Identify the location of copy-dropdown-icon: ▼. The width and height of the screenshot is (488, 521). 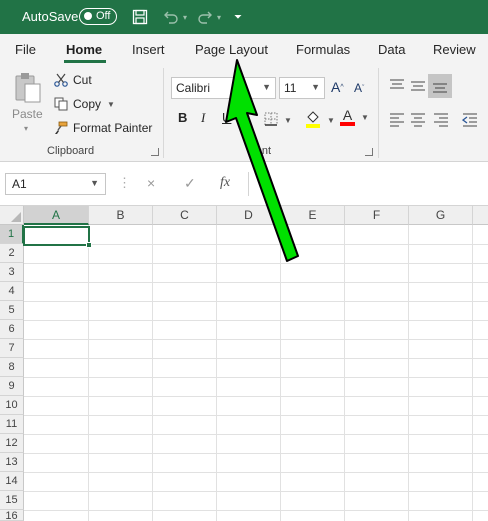
(111, 104).